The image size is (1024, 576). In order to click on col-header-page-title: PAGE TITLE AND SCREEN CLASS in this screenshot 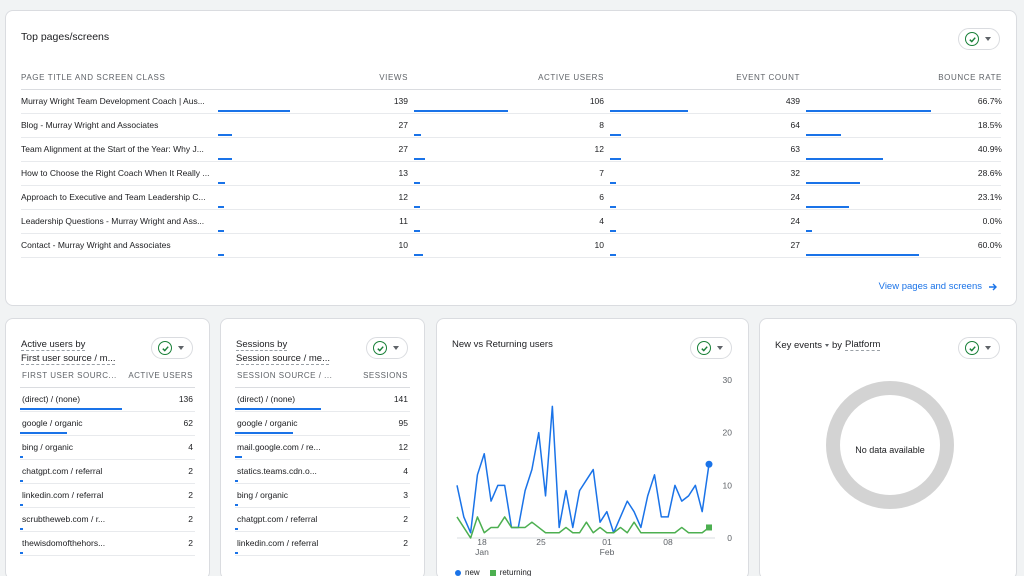, I will do `click(93, 77)`.